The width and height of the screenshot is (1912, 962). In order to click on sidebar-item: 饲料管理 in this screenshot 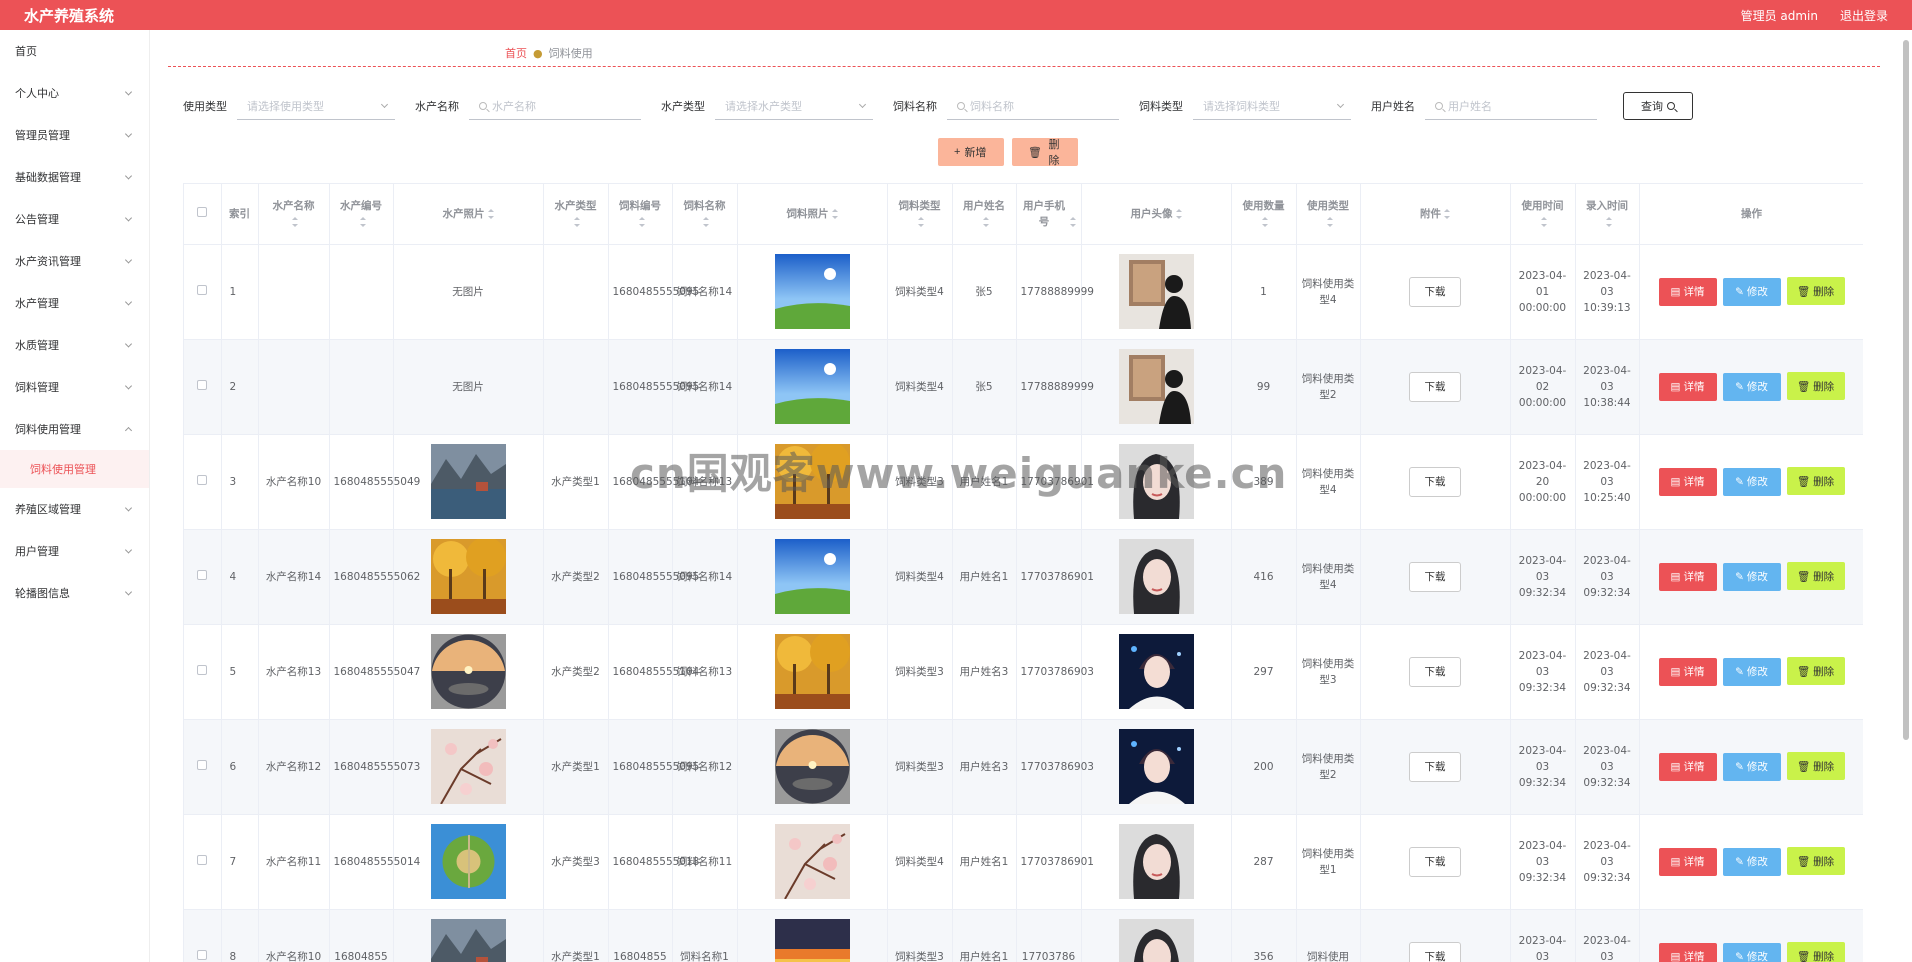, I will do `click(74, 387)`.